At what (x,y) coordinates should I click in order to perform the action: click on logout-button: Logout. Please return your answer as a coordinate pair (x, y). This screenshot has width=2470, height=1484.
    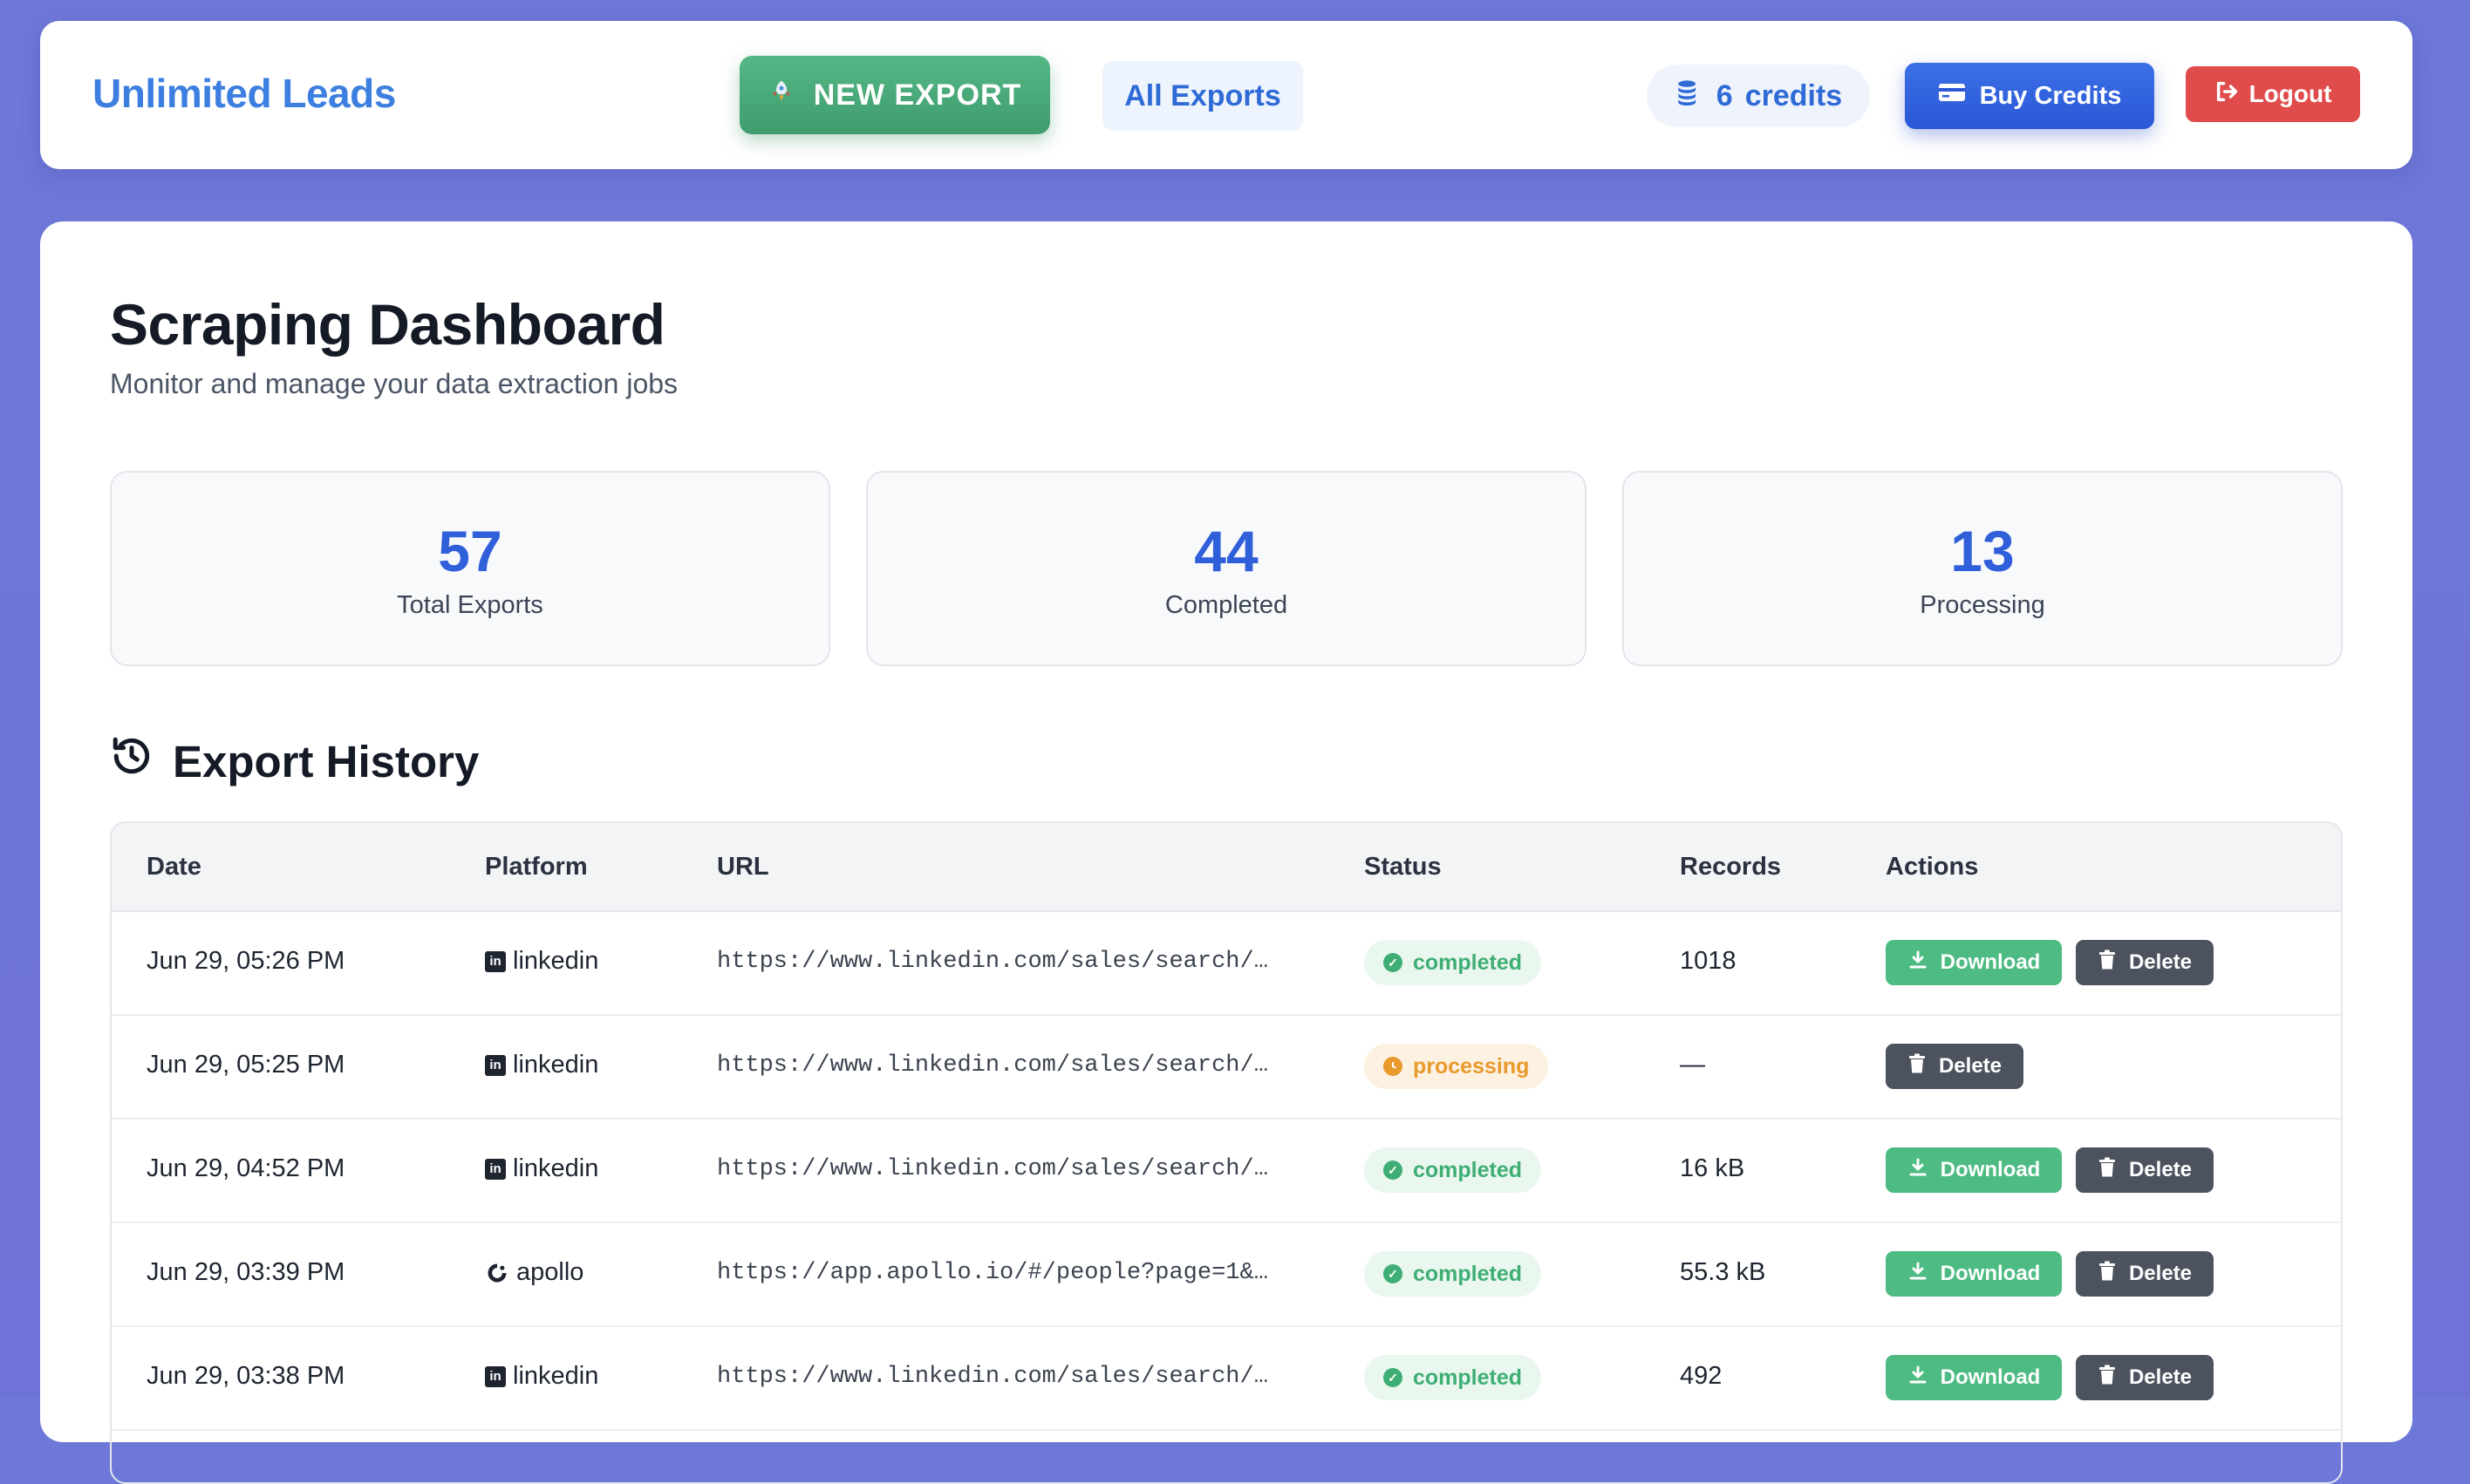
    Looking at the image, I should click on (2273, 94).